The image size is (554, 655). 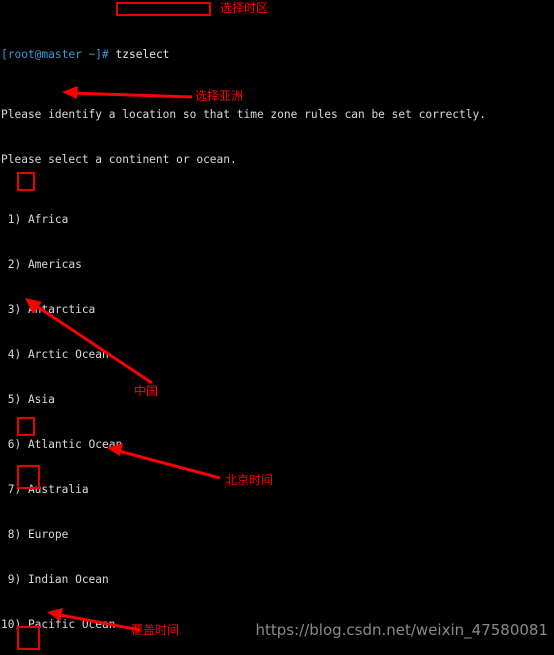 What do you see at coordinates (119, 159) in the screenshot?
I see `intro-line-2: Please select a continent or ocean.` at bounding box center [119, 159].